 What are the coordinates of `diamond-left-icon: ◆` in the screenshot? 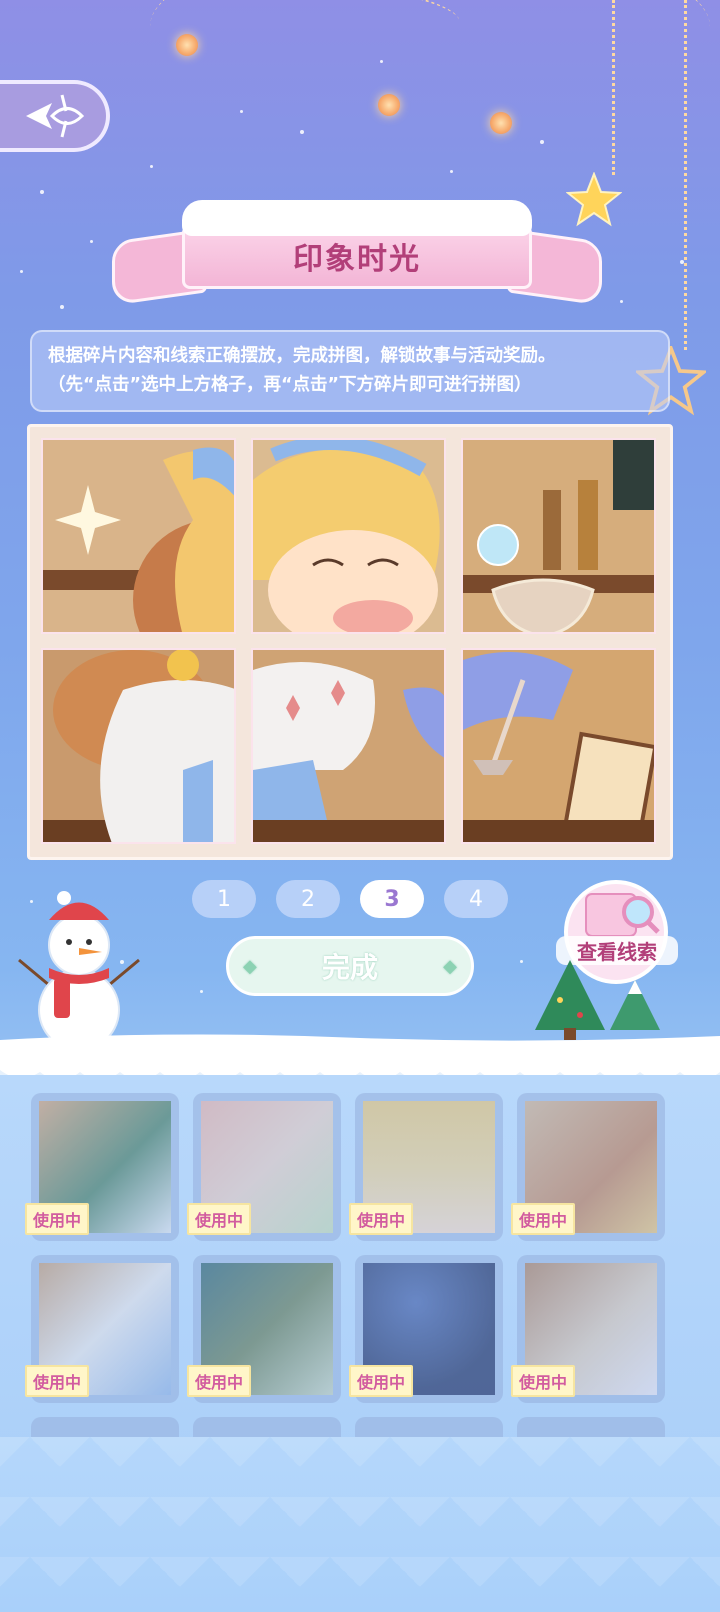 It's located at (250, 966).